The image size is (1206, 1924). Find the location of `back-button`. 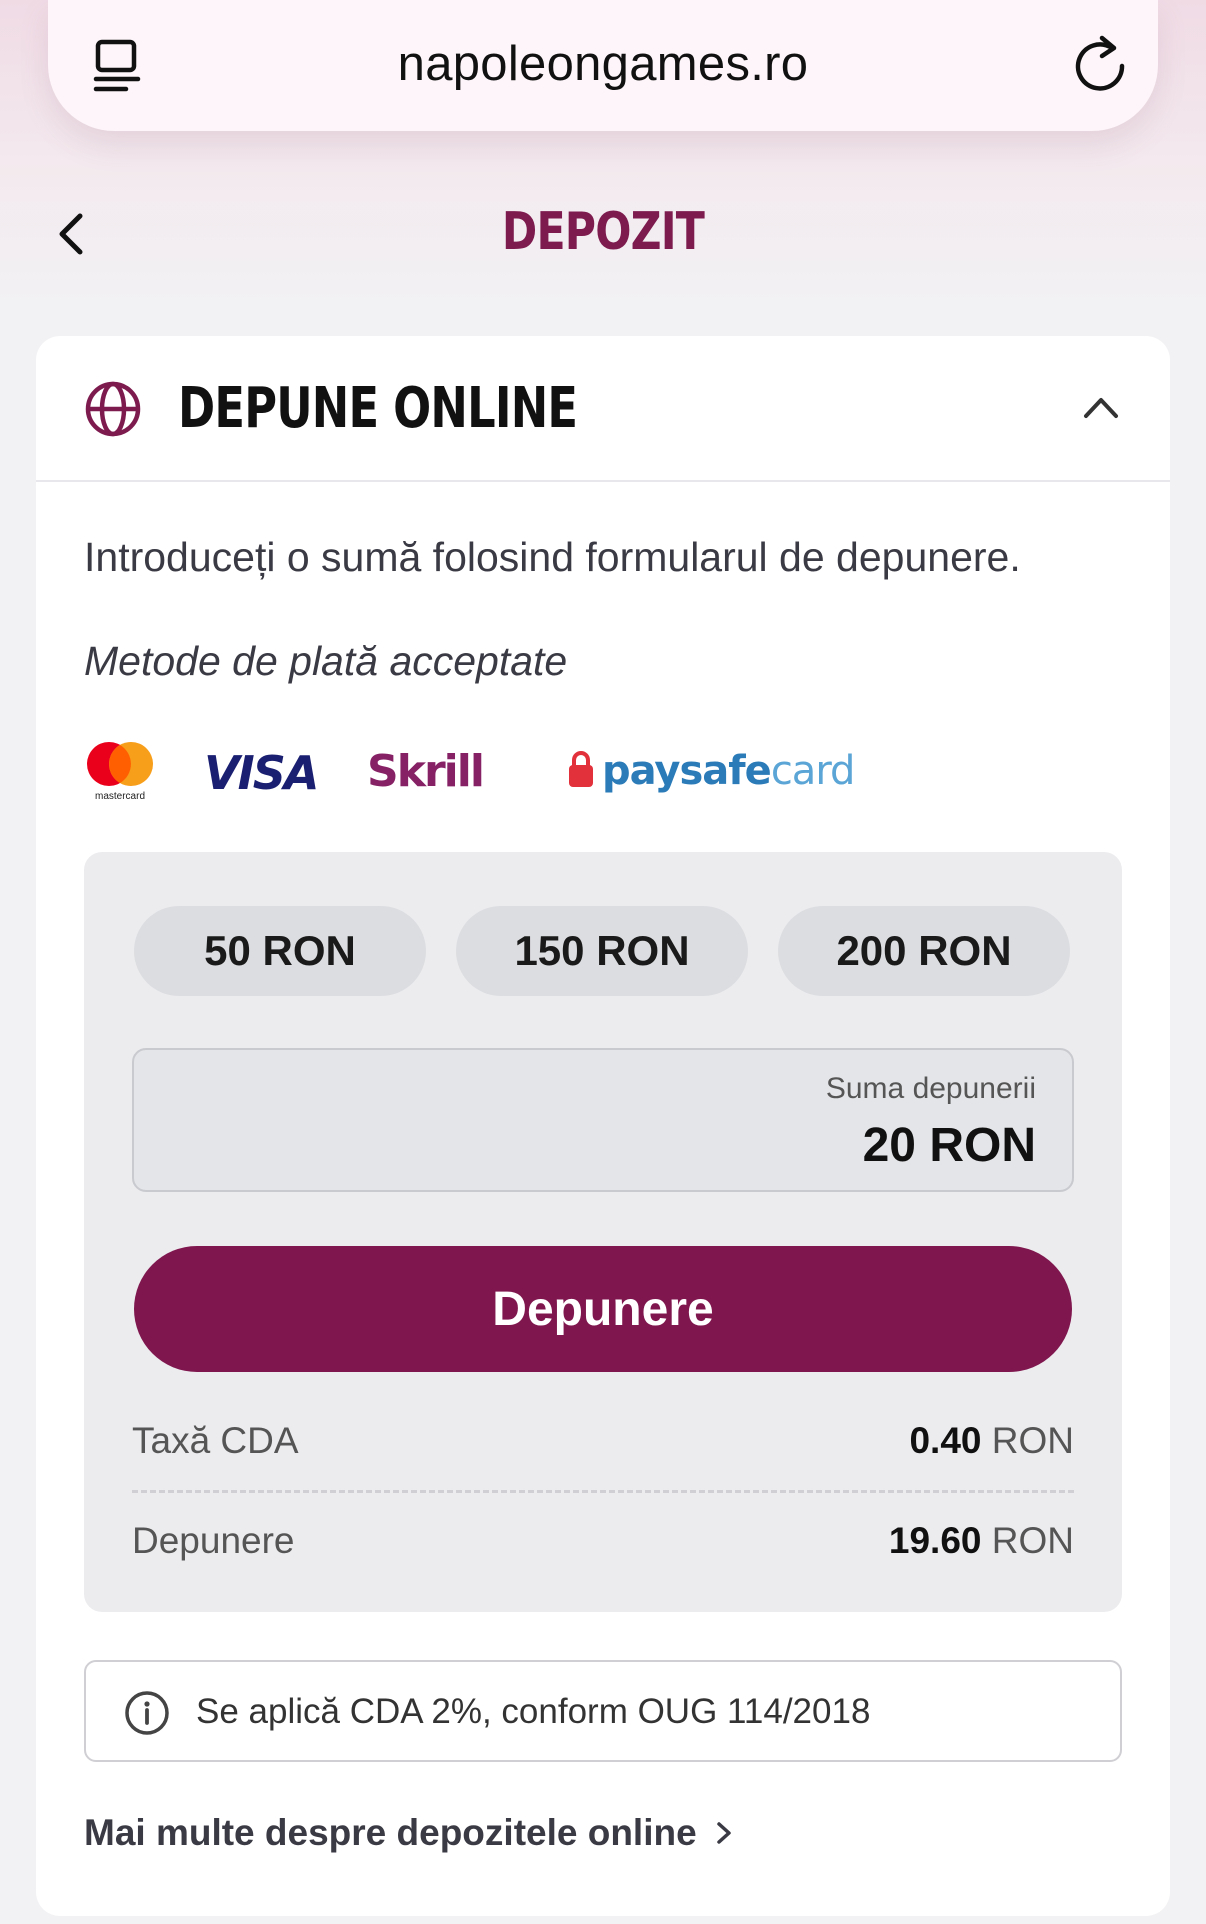

back-button is located at coordinates (70, 234).